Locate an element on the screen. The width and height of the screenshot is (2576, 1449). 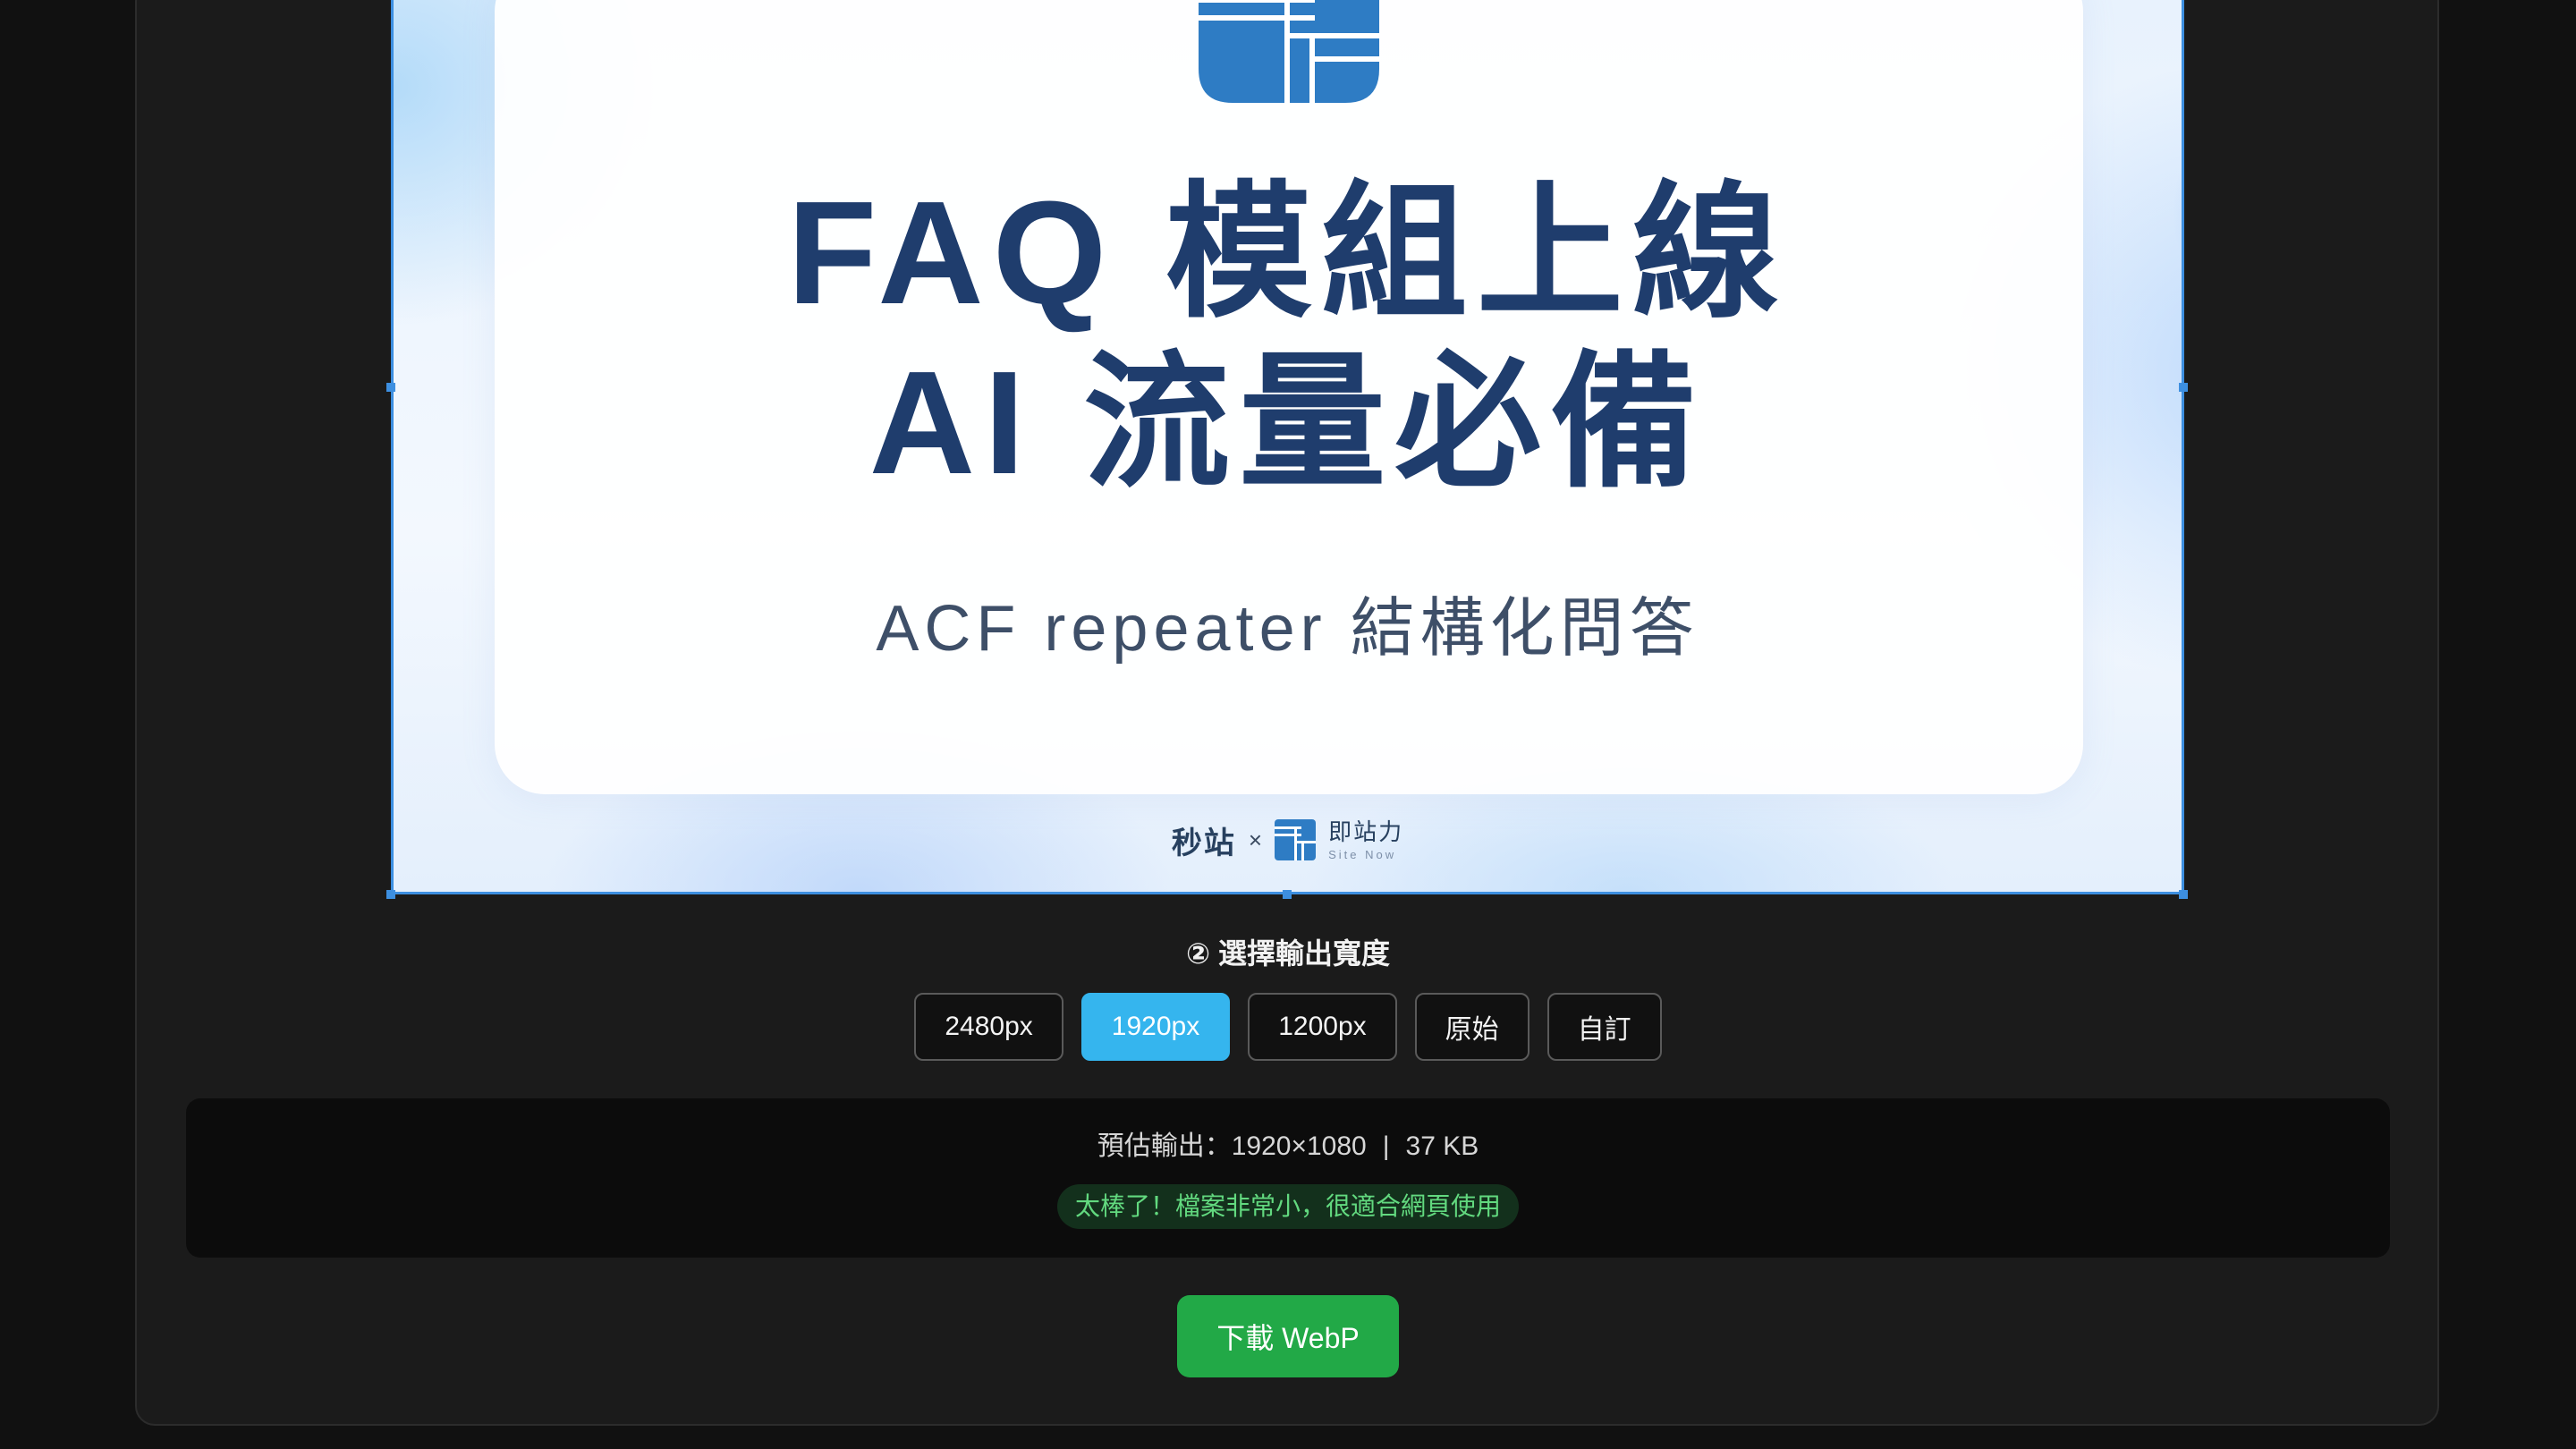
width-option-original: 原始 is located at coordinates (1472, 1027).